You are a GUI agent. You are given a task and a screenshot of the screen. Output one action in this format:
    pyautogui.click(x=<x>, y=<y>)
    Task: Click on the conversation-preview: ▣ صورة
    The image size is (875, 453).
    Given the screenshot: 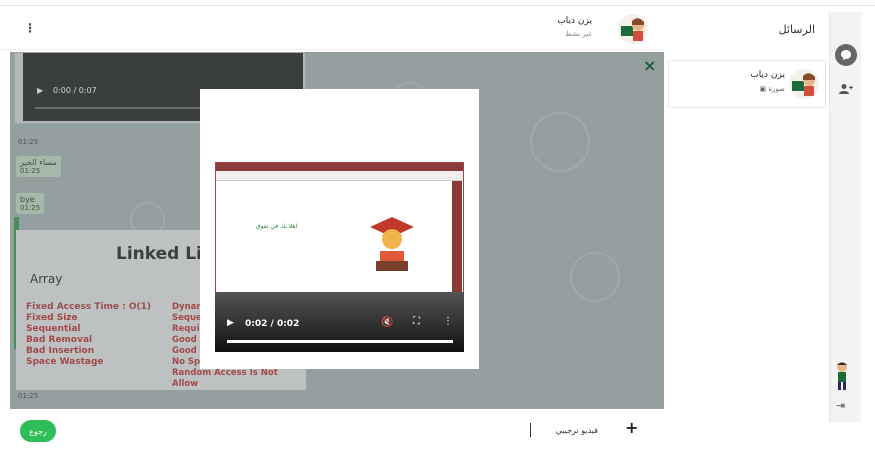 What is the action you would take?
    pyautogui.click(x=772, y=89)
    